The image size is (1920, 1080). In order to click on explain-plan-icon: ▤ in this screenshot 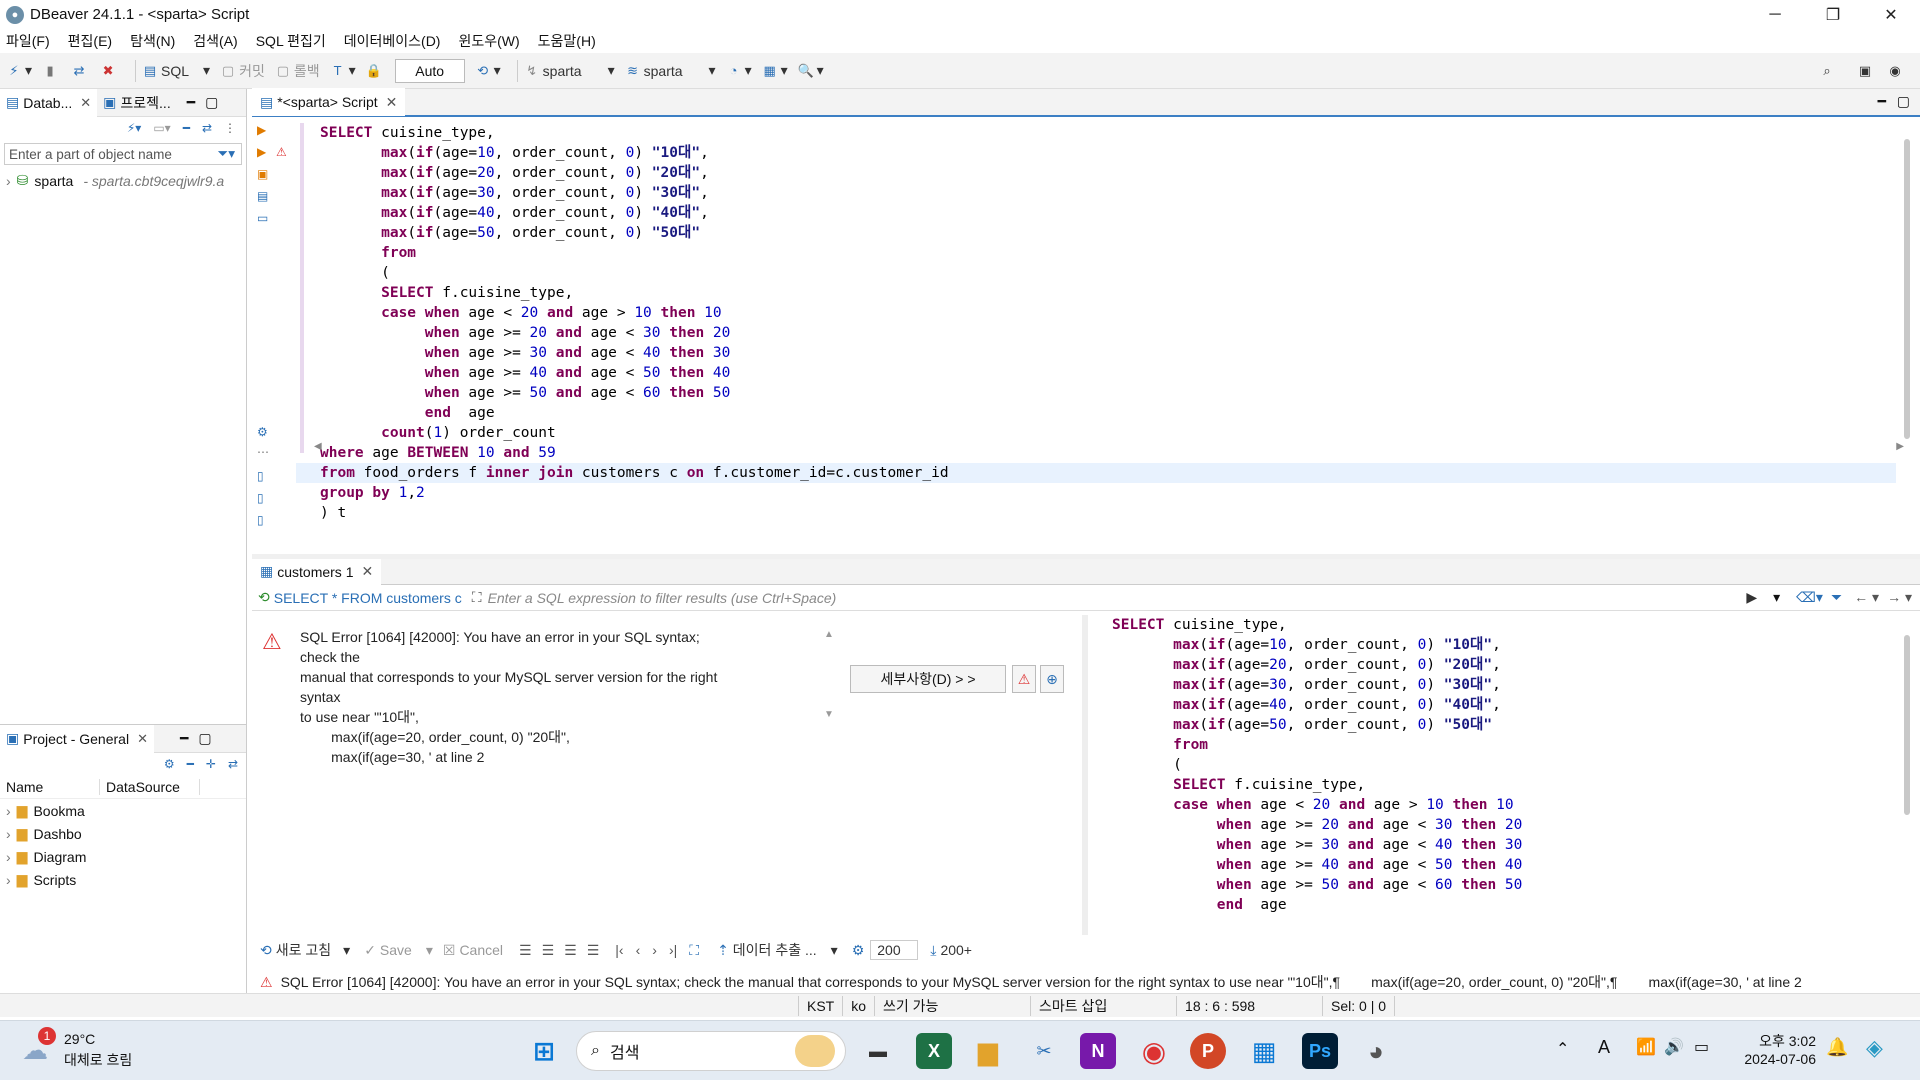, I will do `click(262, 196)`.